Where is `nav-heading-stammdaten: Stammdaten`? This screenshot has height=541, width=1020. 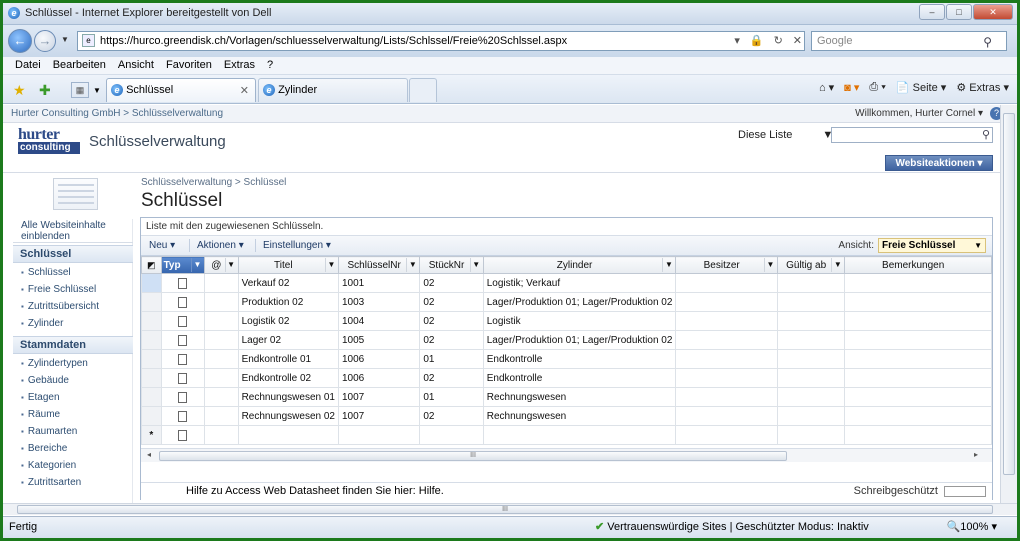
nav-heading-stammdaten: Stammdaten is located at coordinates (73, 345).